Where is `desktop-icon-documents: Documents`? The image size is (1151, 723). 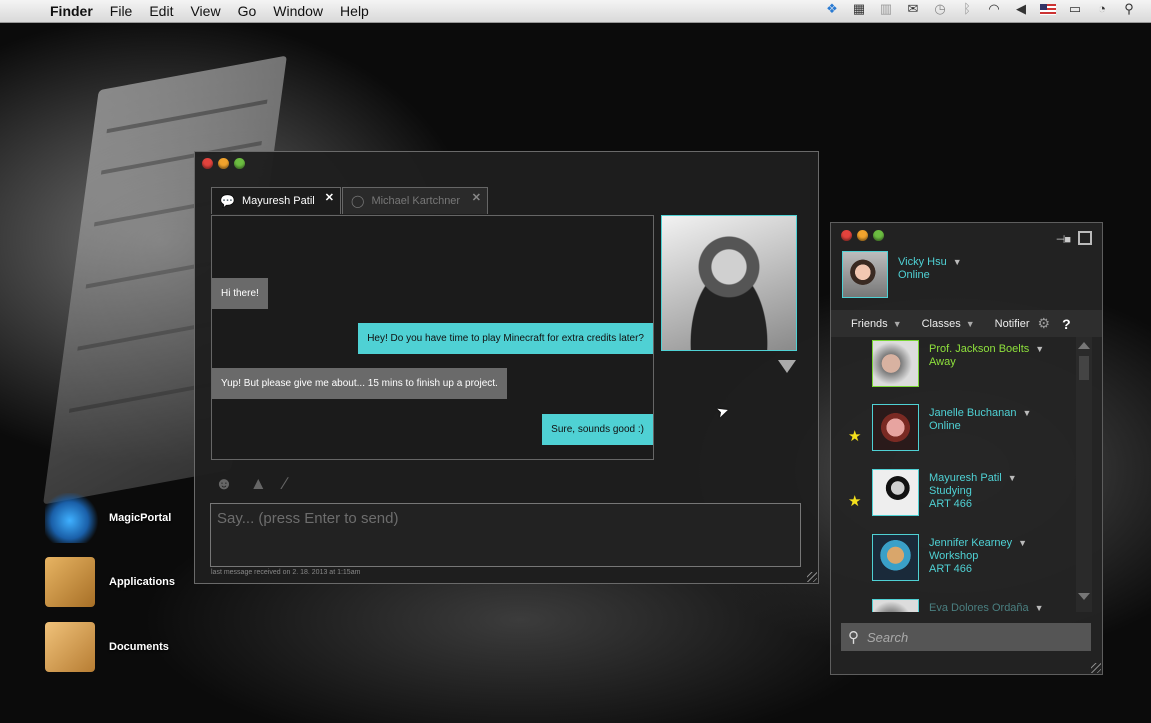 desktop-icon-documents: Documents is located at coordinates (107, 647).